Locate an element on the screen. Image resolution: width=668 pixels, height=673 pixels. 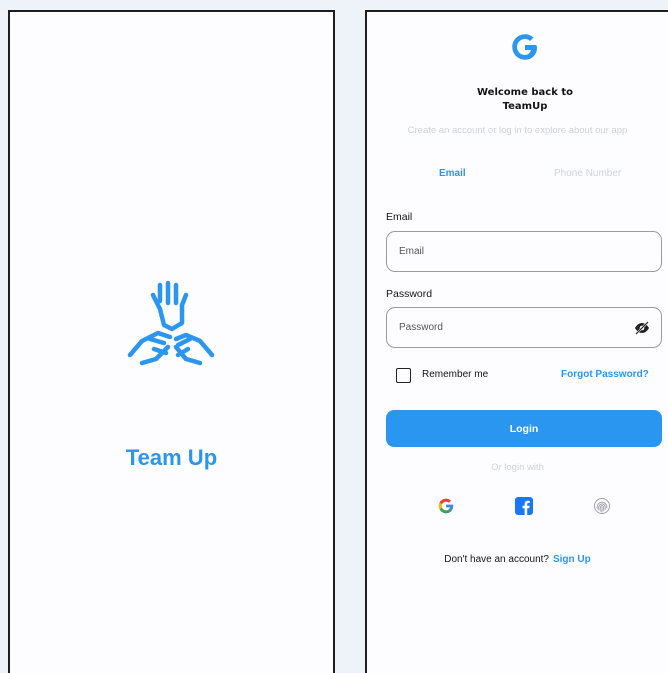
password-placeholder: Password is located at coordinates (421, 327).